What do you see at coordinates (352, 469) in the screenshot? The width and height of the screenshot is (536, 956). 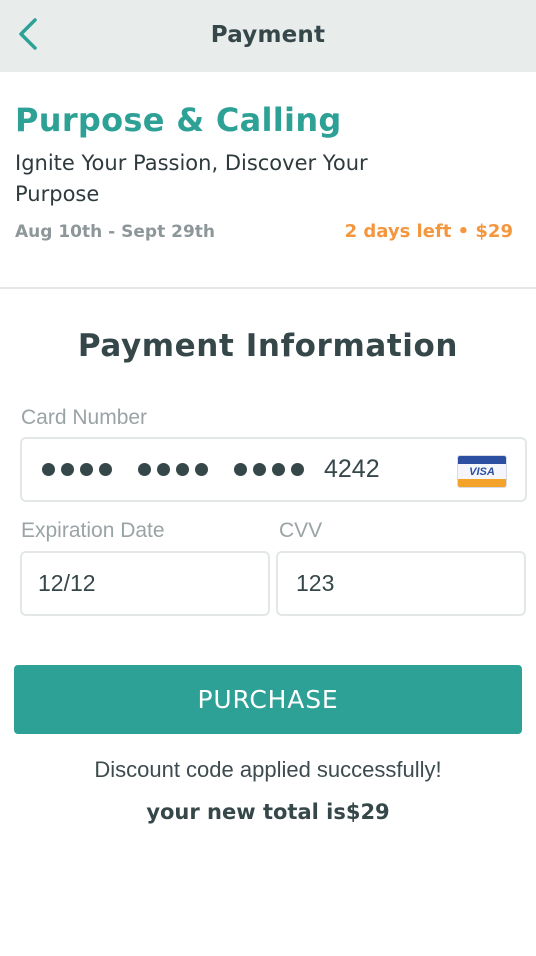 I see `card-last4: 4242` at bounding box center [352, 469].